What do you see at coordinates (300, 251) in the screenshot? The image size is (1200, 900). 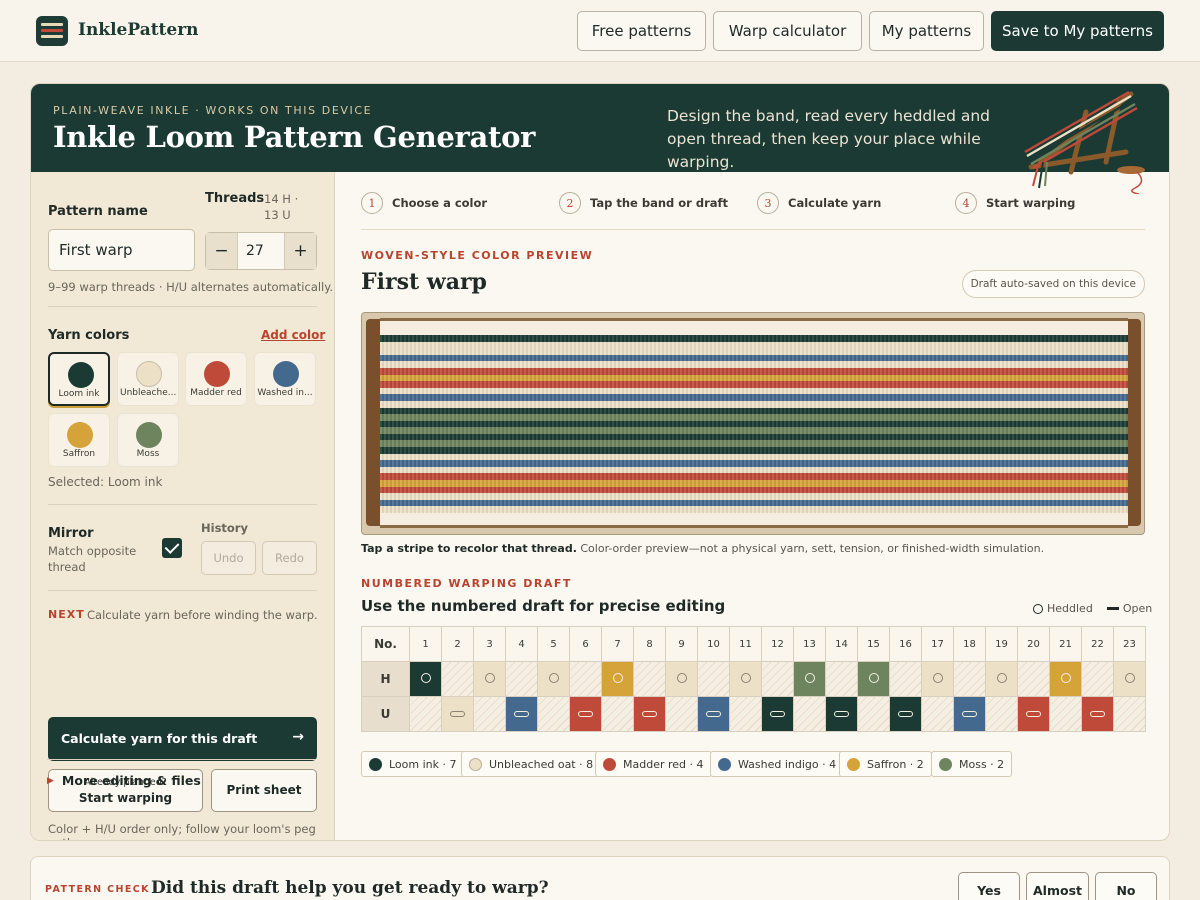 I see `increase-threads-button: +` at bounding box center [300, 251].